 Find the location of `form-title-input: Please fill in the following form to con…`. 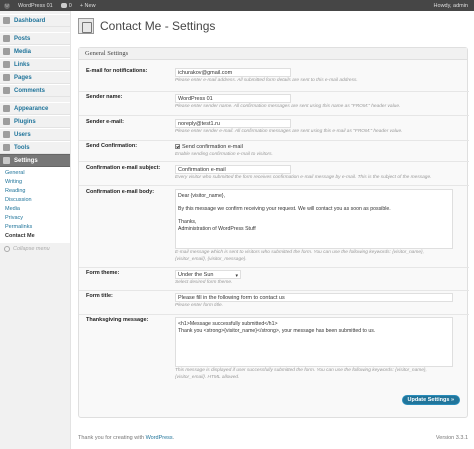

form-title-input: Please fill in the following form to con… is located at coordinates (314, 297).